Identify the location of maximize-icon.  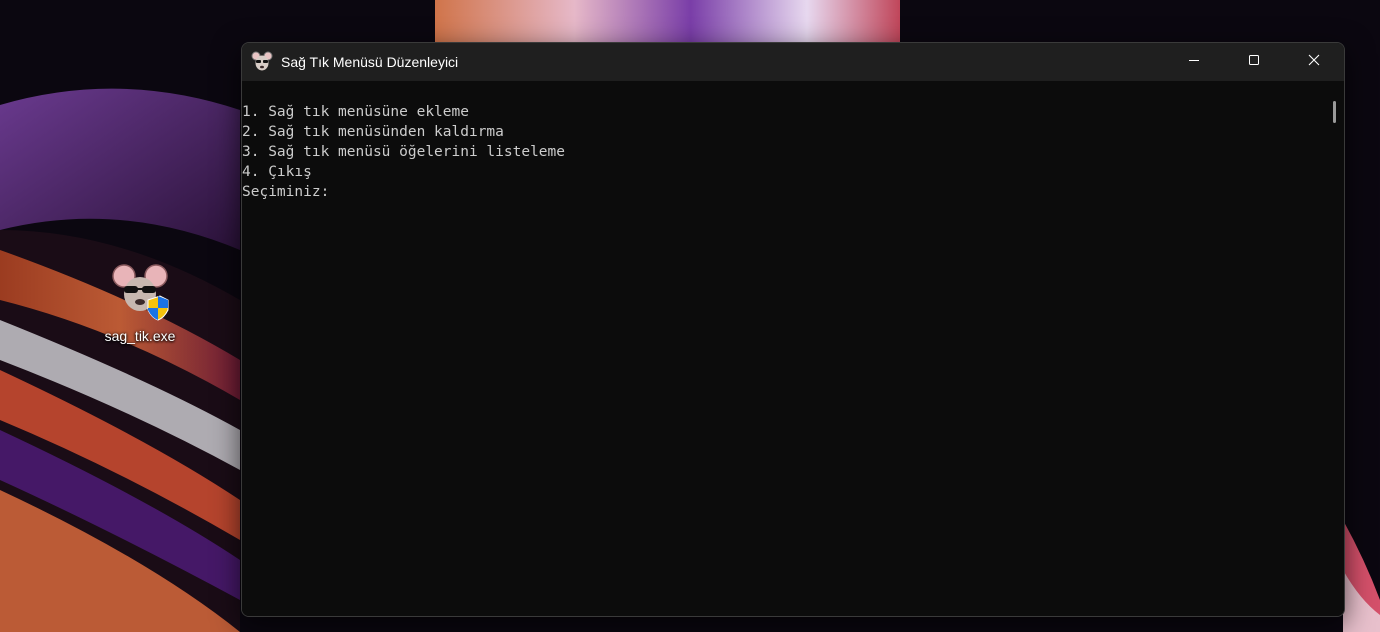
(1254, 62).